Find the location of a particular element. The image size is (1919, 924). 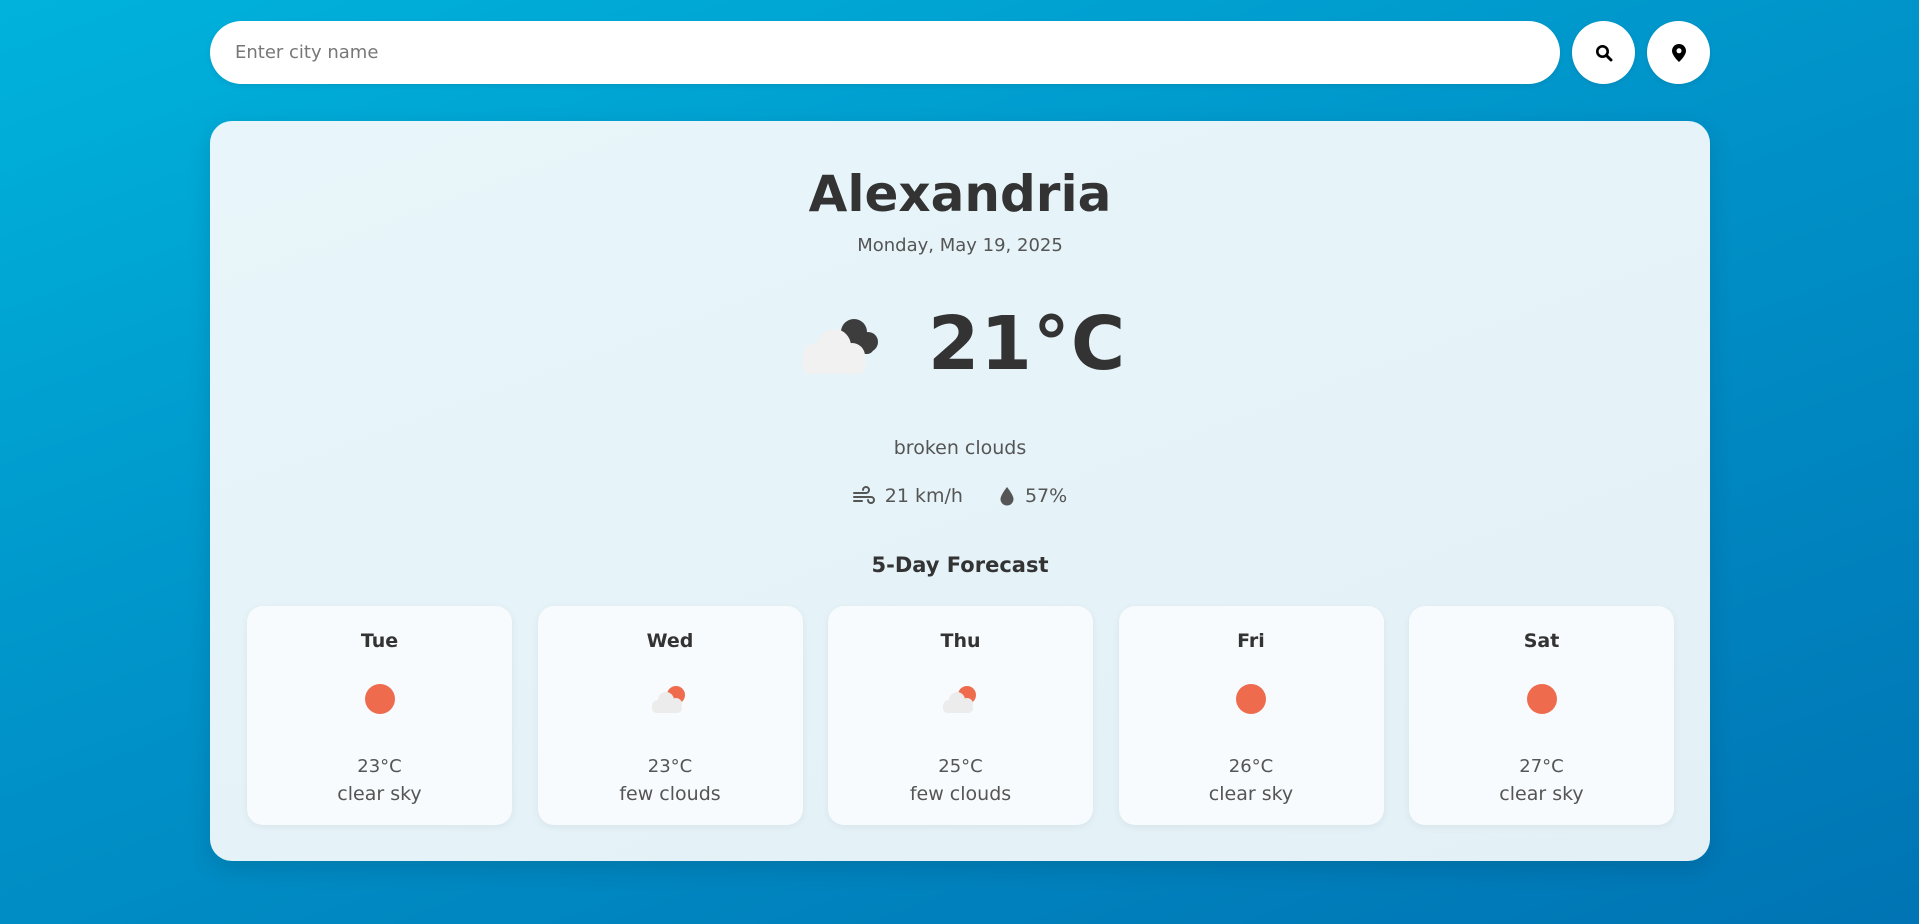

city-search-input is located at coordinates (885, 52).